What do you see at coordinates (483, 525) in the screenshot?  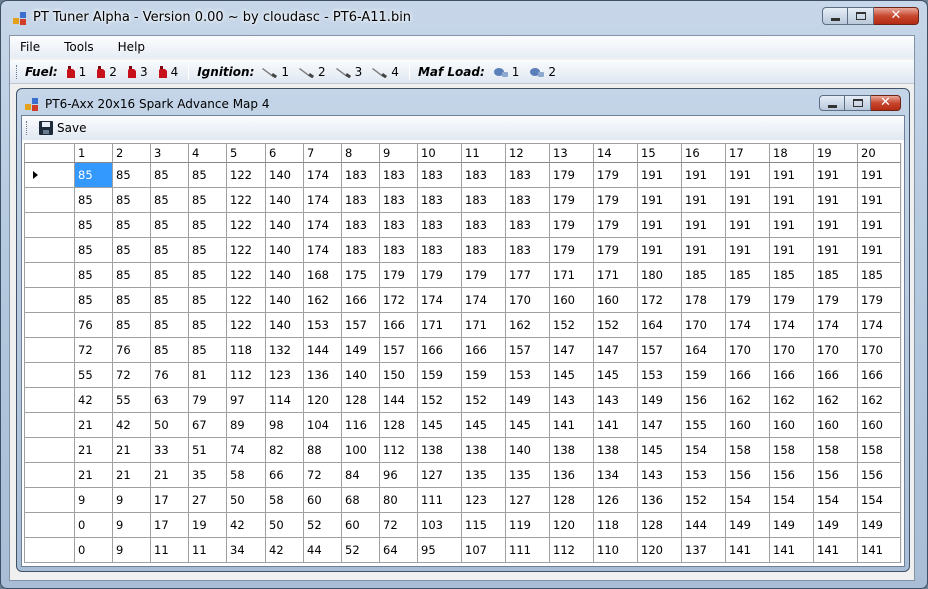 I see `map-cell: 115` at bounding box center [483, 525].